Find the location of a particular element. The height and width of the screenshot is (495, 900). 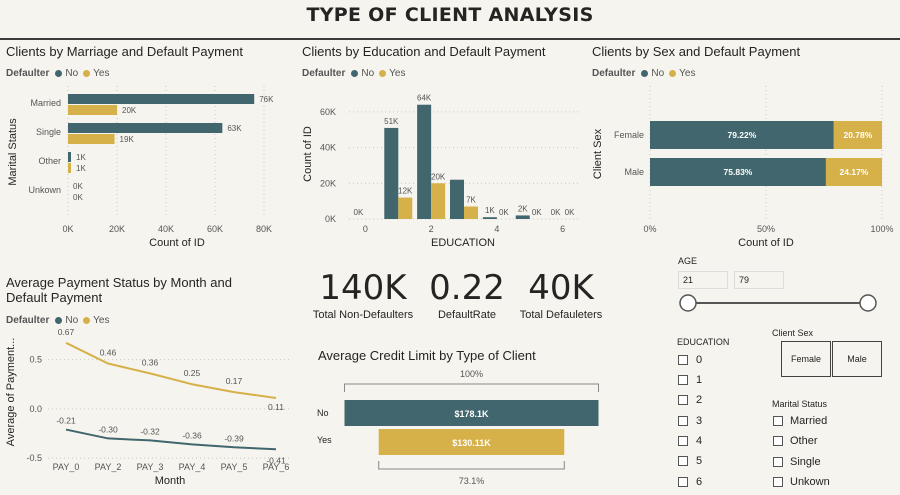

option-label: 0 is located at coordinates (699, 360).